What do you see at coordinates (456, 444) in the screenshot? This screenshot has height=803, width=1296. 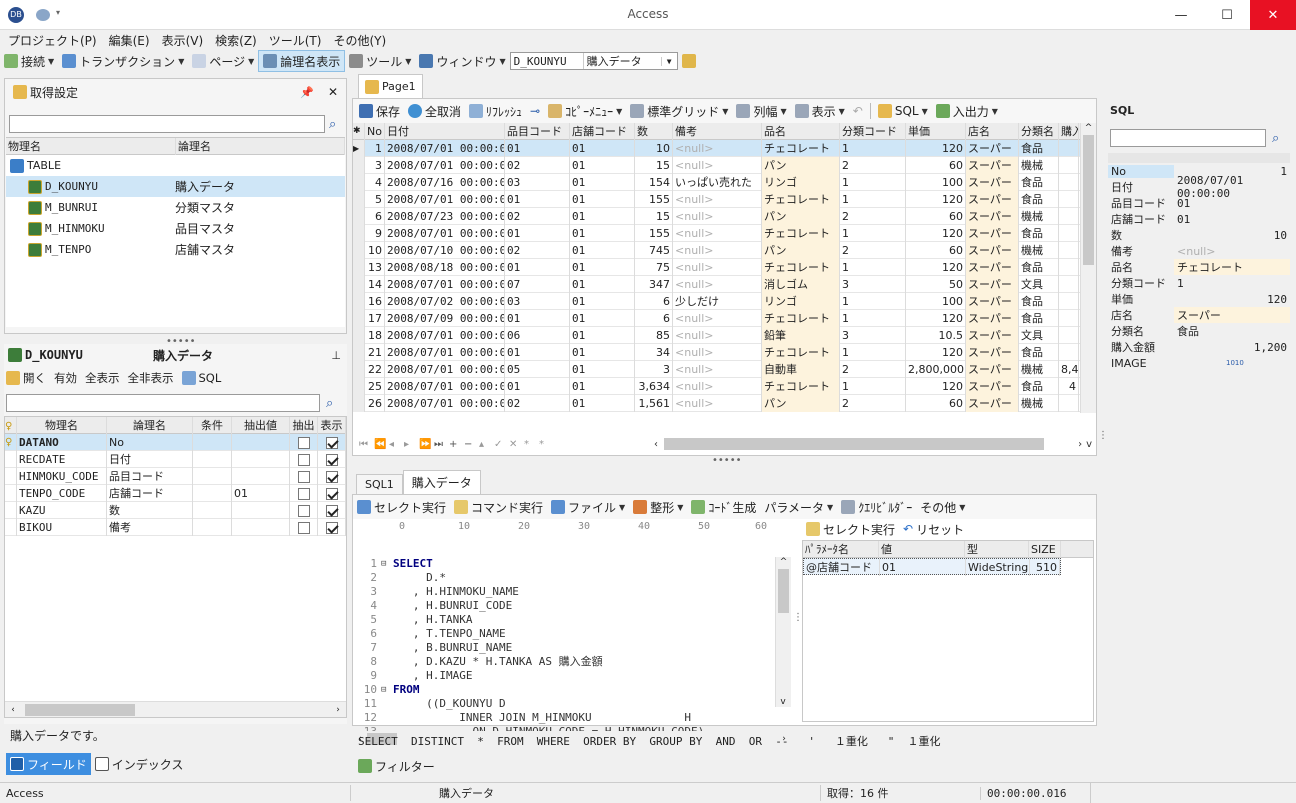 I see `nav-insert-icon: +` at bounding box center [456, 444].